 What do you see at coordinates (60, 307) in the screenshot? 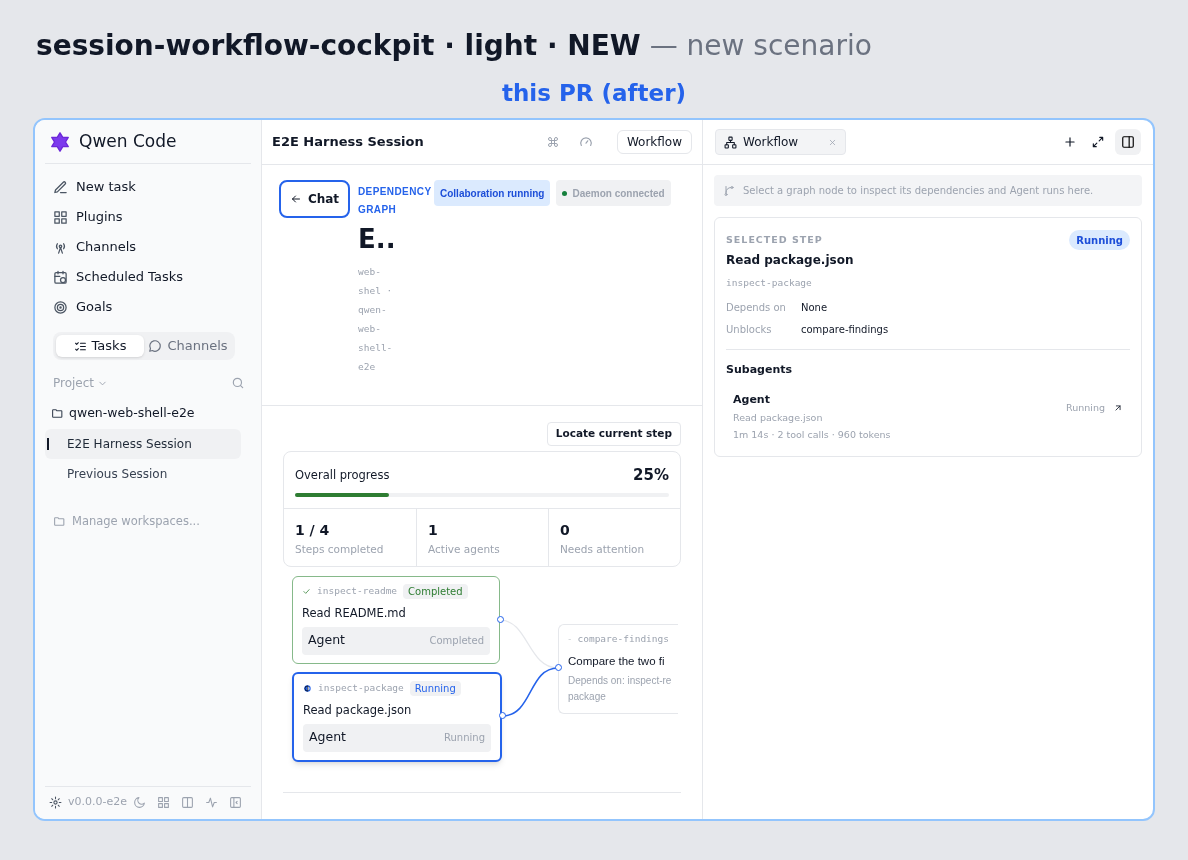
I see `target-icon` at bounding box center [60, 307].